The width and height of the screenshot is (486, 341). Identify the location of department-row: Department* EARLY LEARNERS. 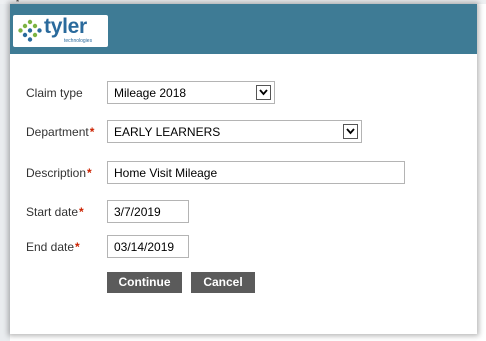
(243, 132).